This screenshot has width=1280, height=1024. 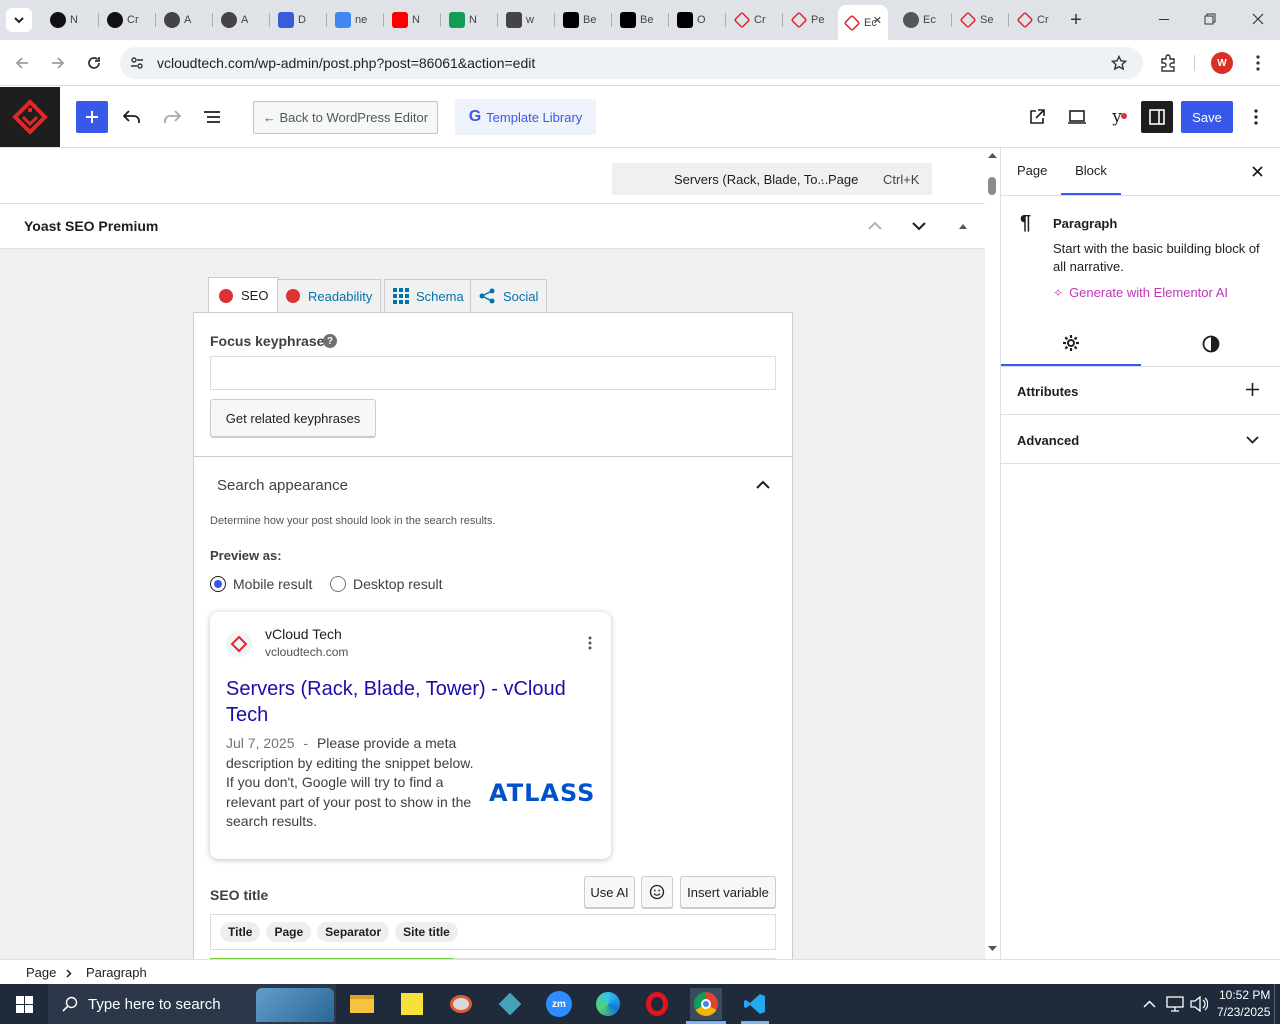 I want to click on site-logo, so click(x=30, y=117).